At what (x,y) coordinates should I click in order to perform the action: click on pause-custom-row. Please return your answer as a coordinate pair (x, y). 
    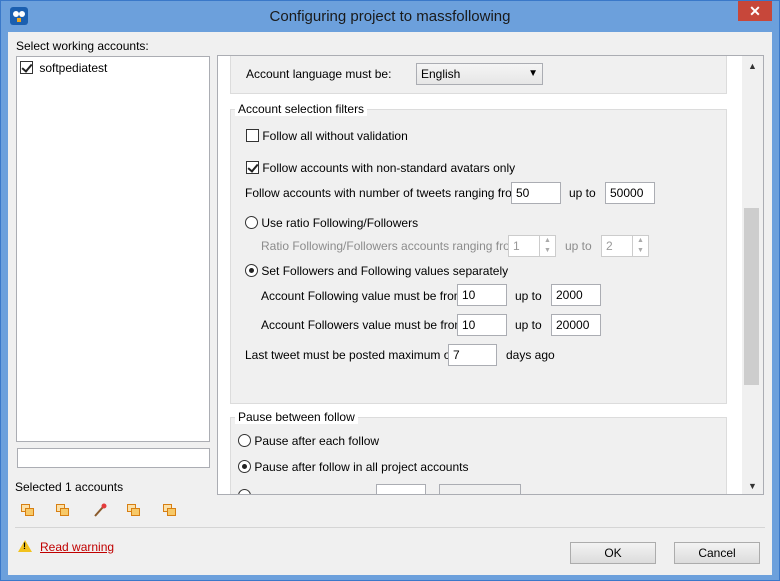
    Looking at the image, I should click on (244, 491).